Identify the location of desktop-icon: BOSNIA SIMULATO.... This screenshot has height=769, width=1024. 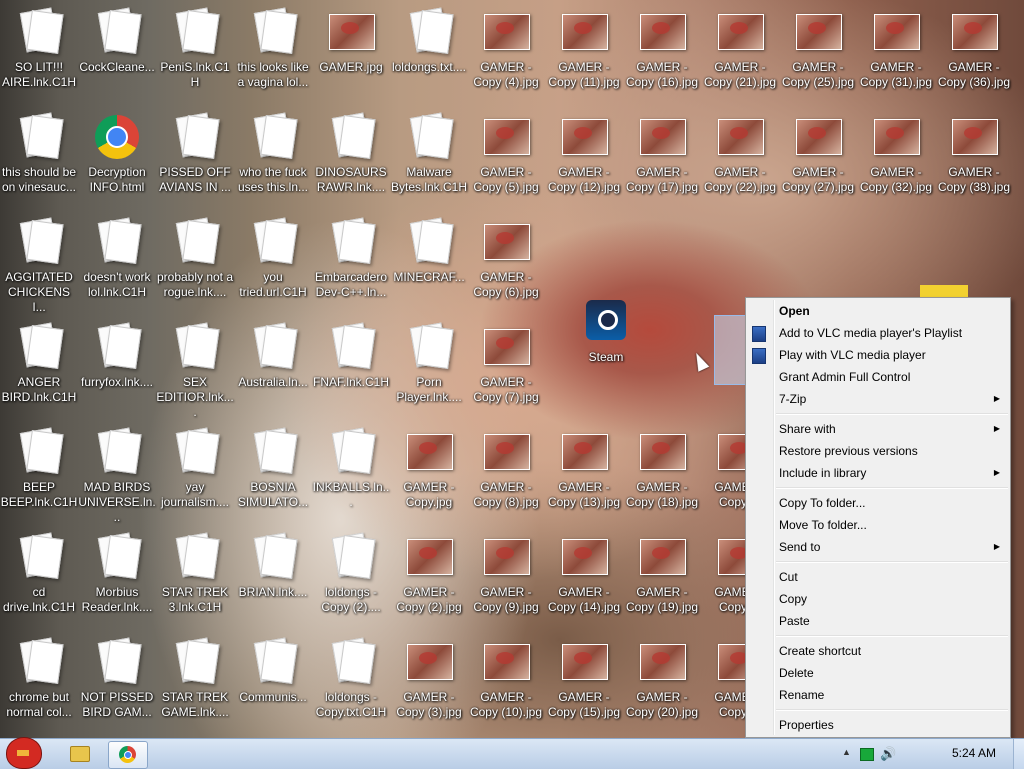
(273, 478).